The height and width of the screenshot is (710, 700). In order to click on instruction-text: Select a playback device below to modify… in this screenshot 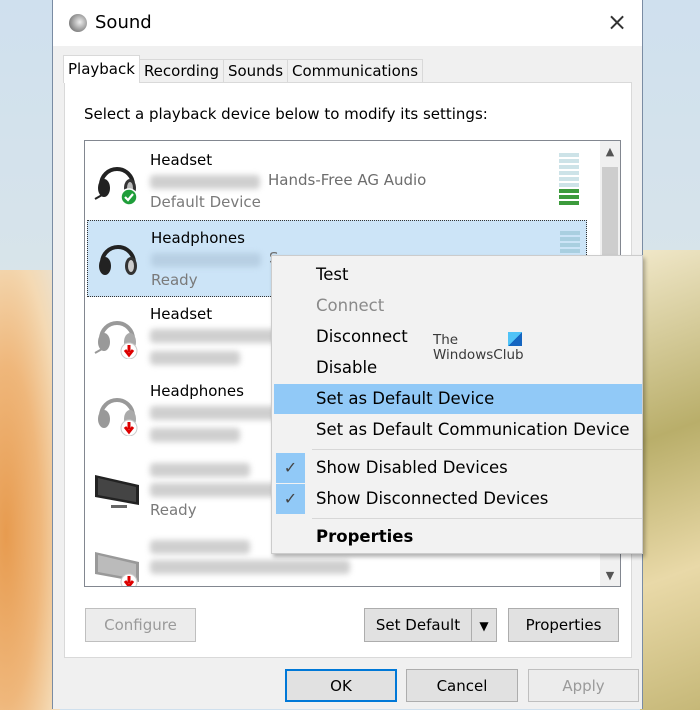, I will do `click(286, 114)`.